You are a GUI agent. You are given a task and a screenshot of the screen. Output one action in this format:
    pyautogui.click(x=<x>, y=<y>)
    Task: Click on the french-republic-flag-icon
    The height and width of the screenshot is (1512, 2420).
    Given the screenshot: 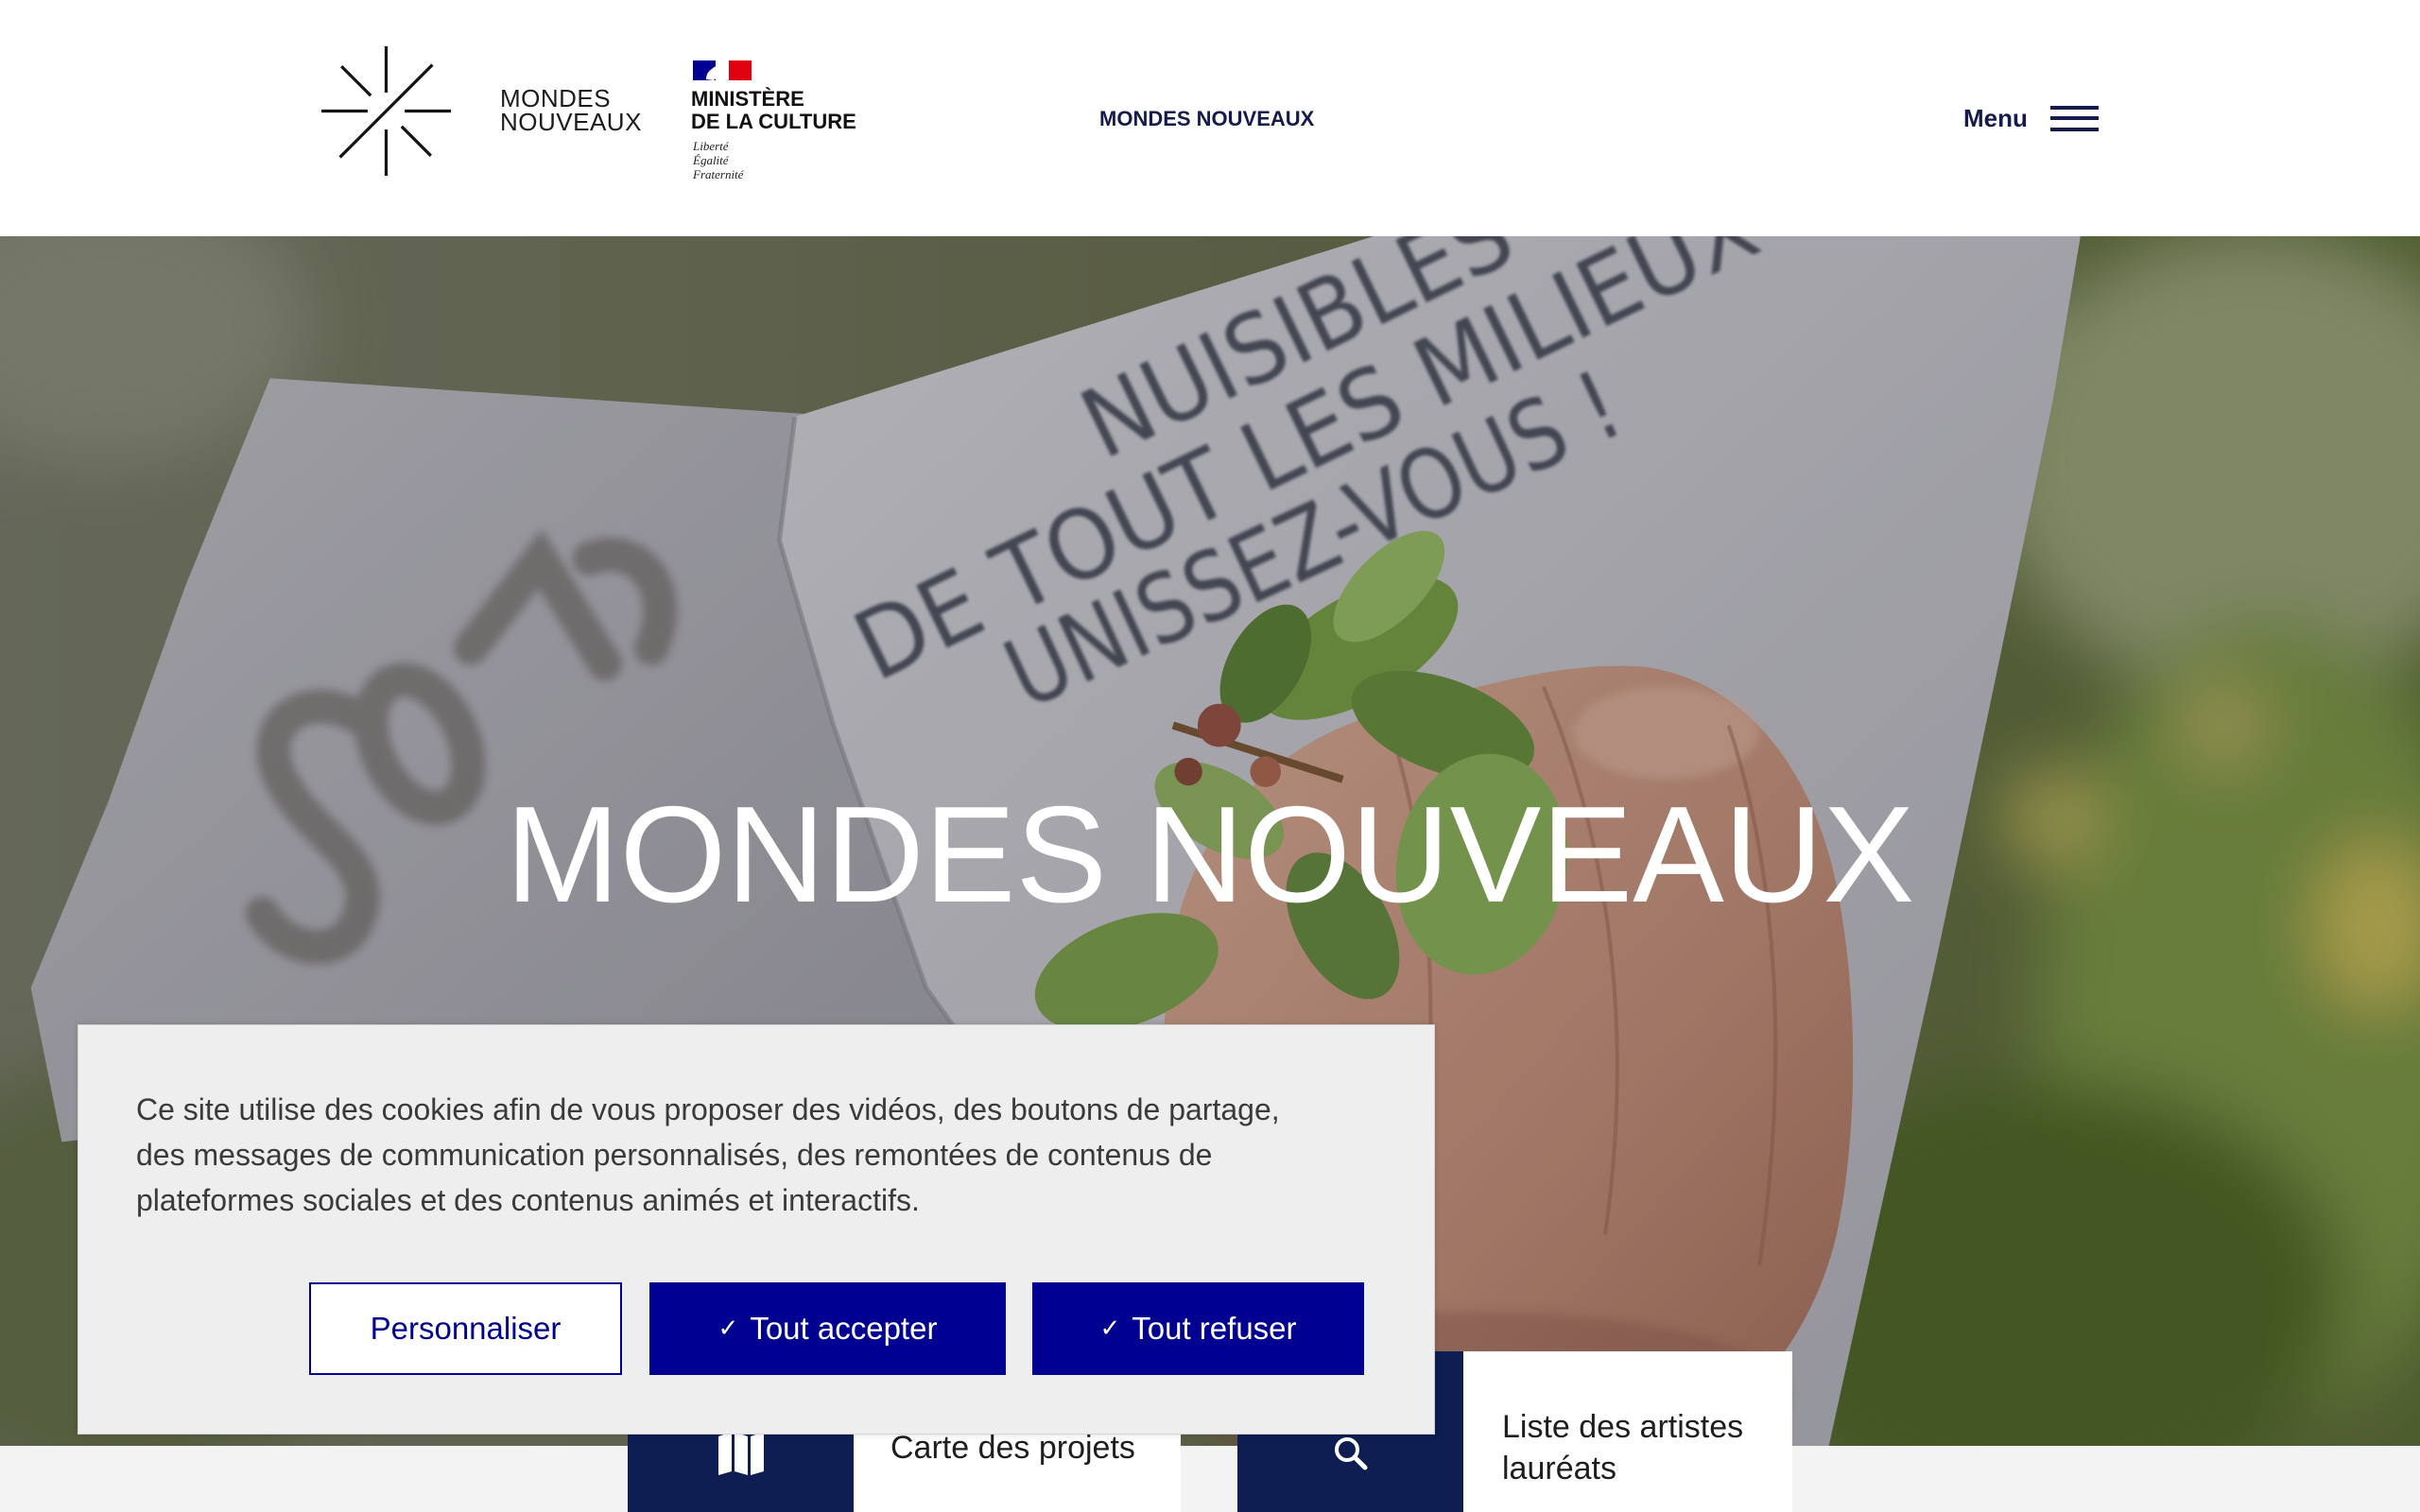 What is the action you would take?
    pyautogui.click(x=722, y=70)
    